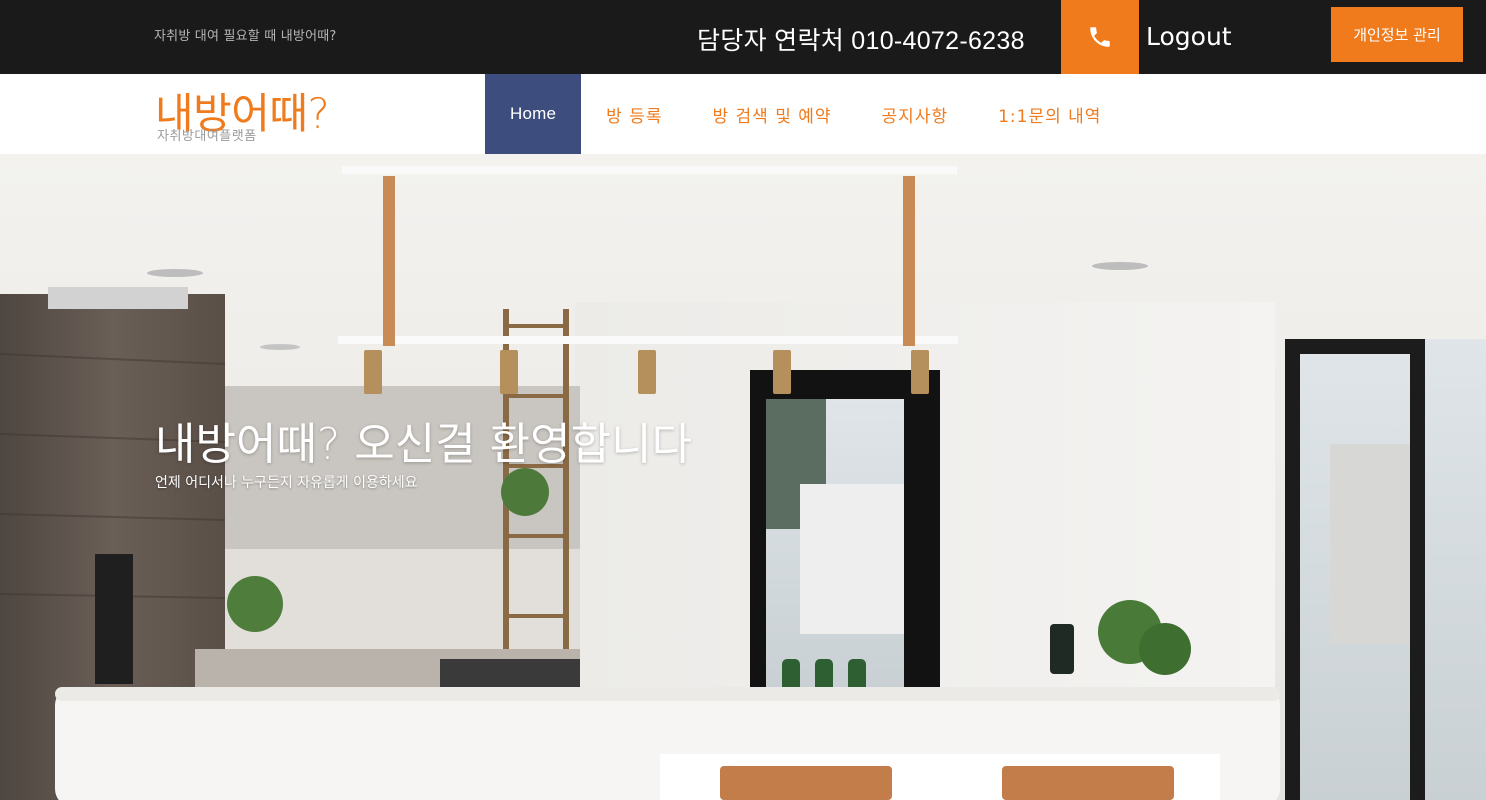 The image size is (1486, 800). I want to click on logout-link: Logout, so click(1189, 36).